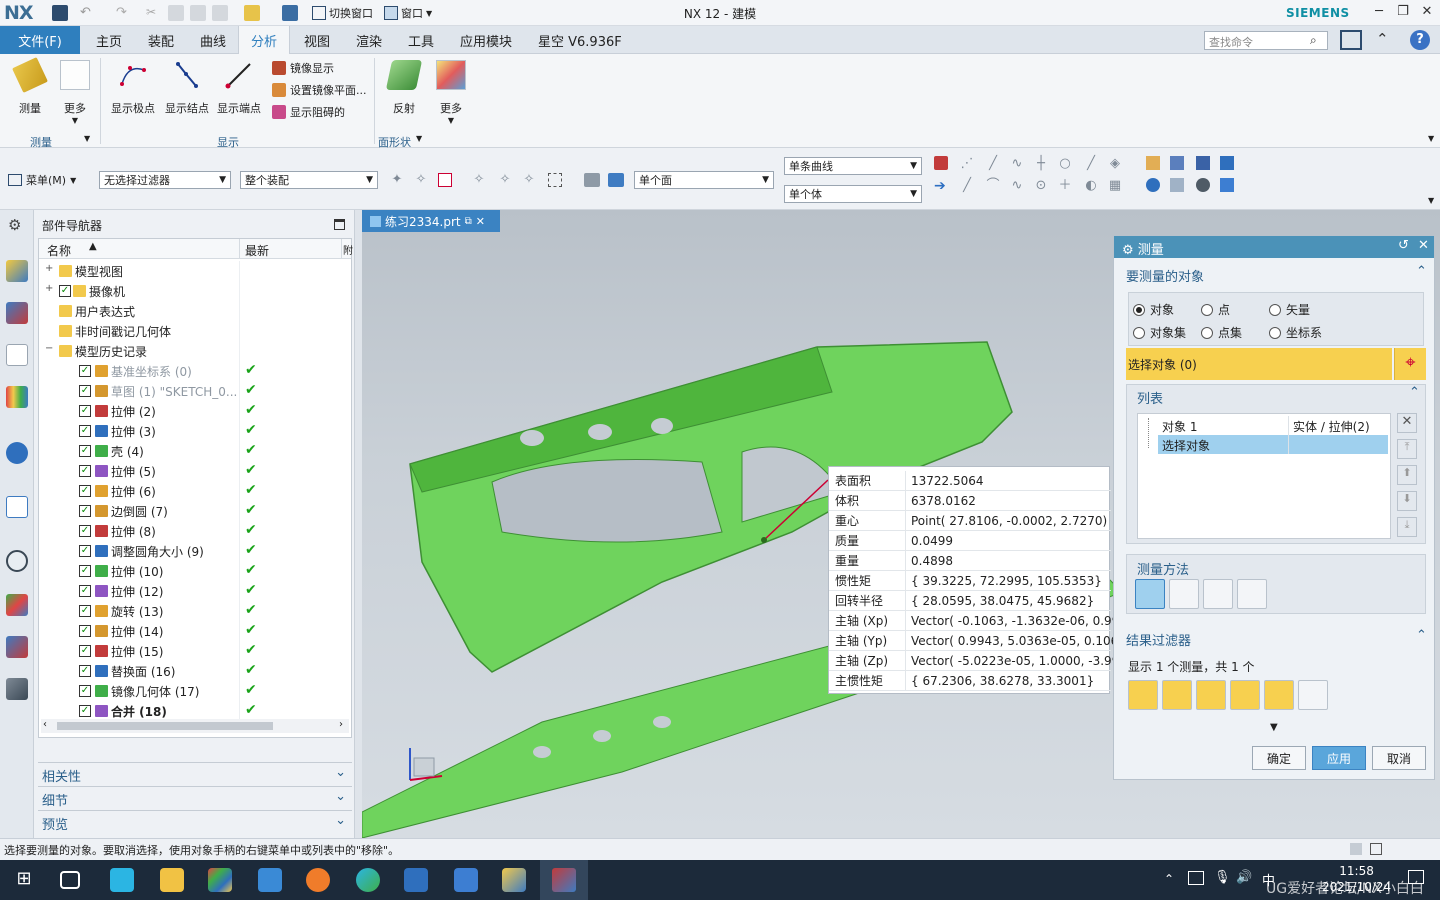  I want to click on apply-button: 应用, so click(1339, 758).